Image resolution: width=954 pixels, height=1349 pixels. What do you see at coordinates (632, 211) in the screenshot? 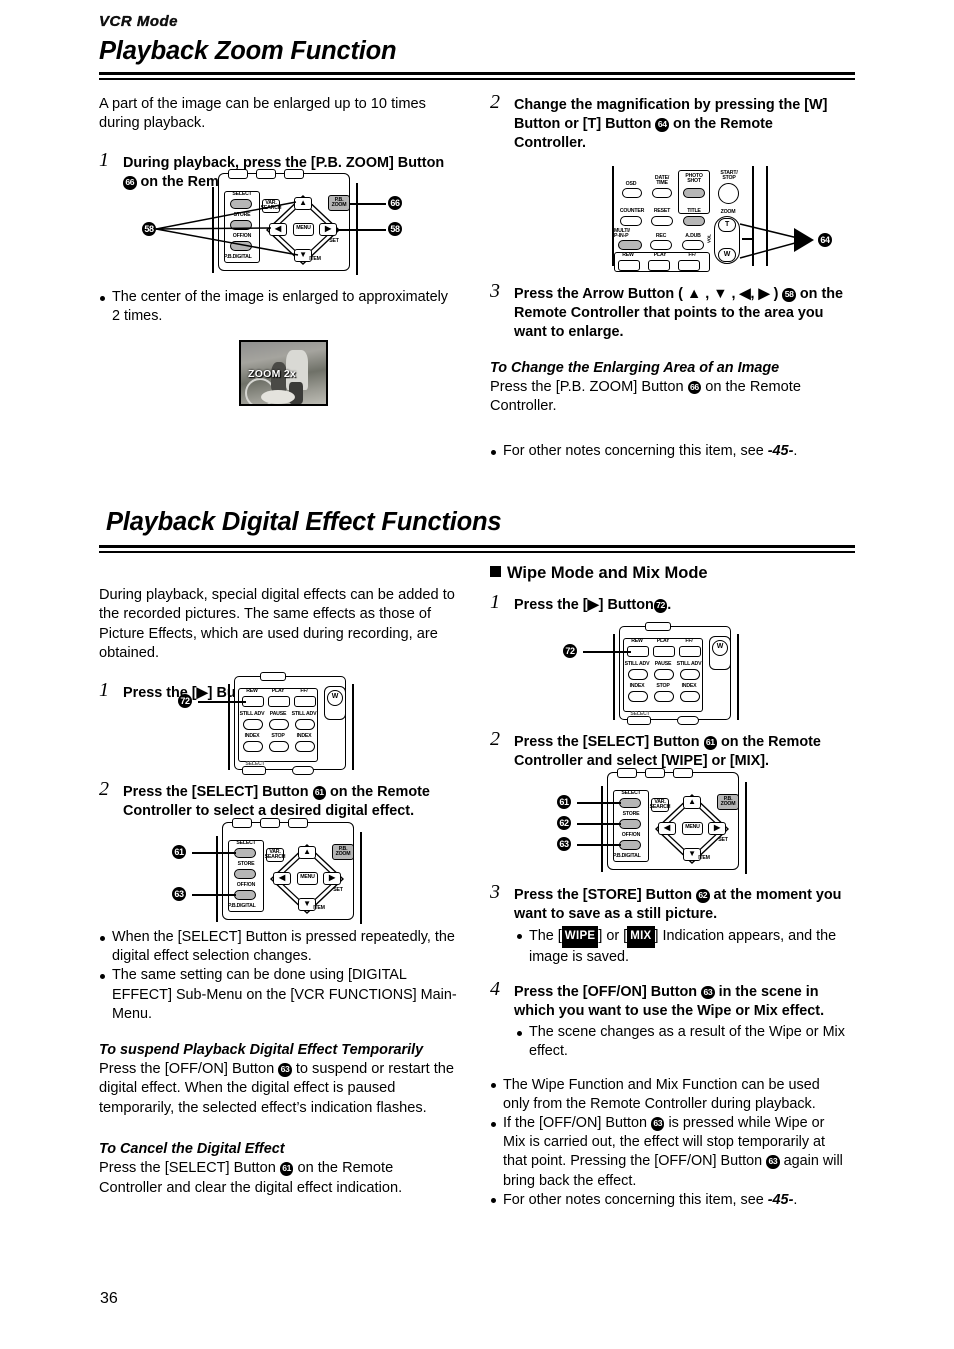
I see `label-counter: COUNTER` at bounding box center [632, 211].